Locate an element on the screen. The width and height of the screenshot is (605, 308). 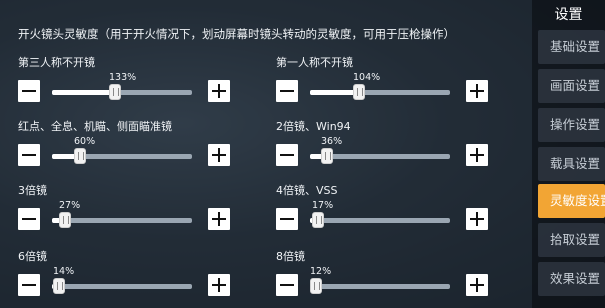
sidebar-item-vehicle: 载具设置 is located at coordinates (571, 164).